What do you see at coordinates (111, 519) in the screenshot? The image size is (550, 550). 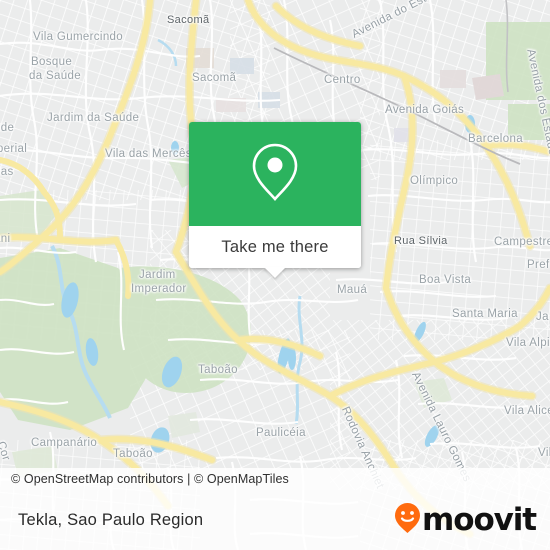 I see `place-label: Tekla, Sao Paulo Region` at bounding box center [111, 519].